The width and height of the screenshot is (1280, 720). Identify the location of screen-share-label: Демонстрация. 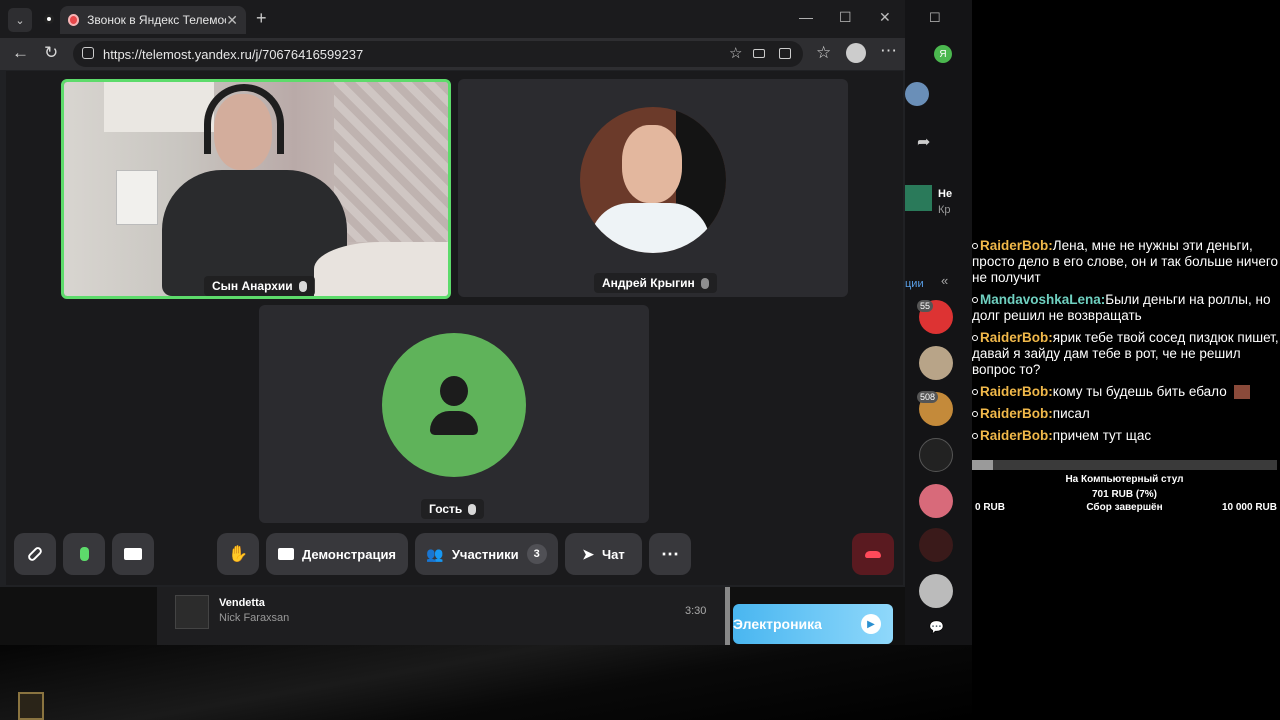
(349, 554).